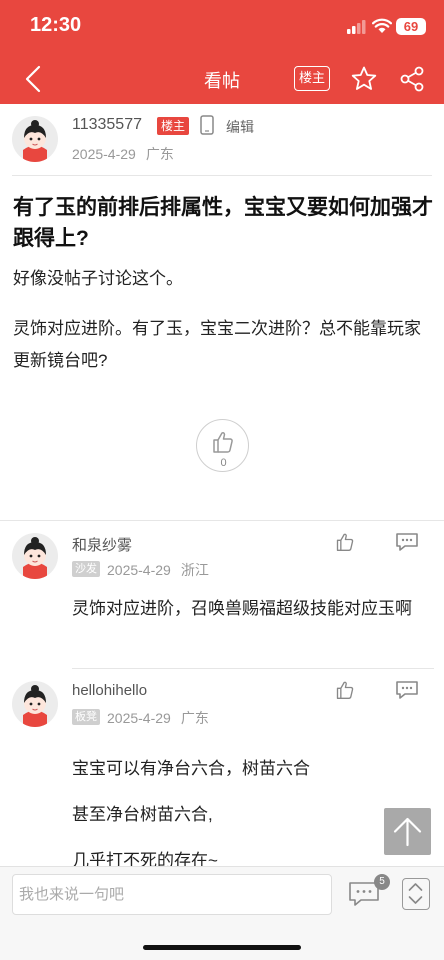  I want to click on like-button: 0, so click(222, 445).